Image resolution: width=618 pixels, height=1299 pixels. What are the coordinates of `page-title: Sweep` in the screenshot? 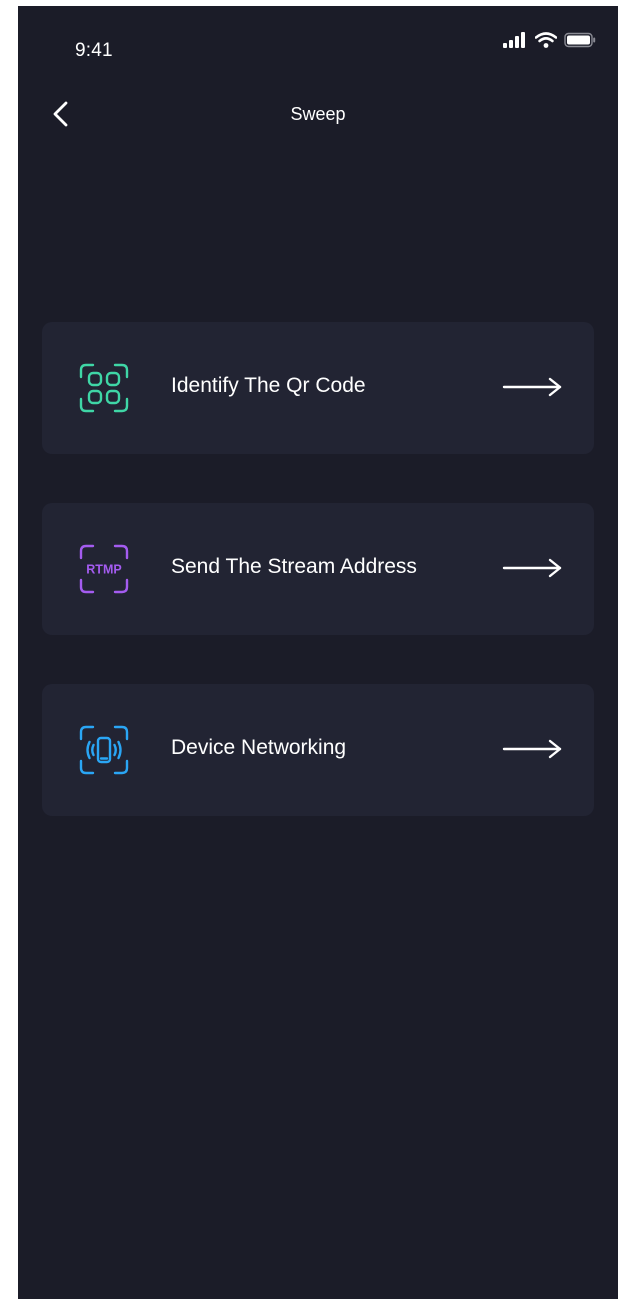 It's located at (318, 114).